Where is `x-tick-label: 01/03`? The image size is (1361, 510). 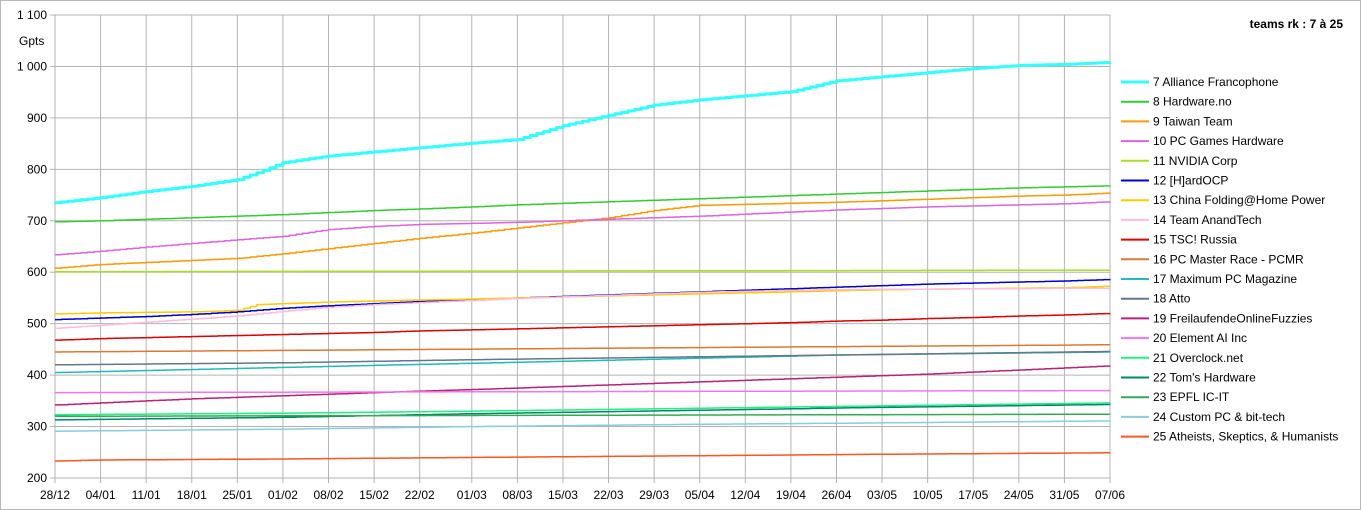 x-tick-label: 01/03 is located at coordinates (472, 495).